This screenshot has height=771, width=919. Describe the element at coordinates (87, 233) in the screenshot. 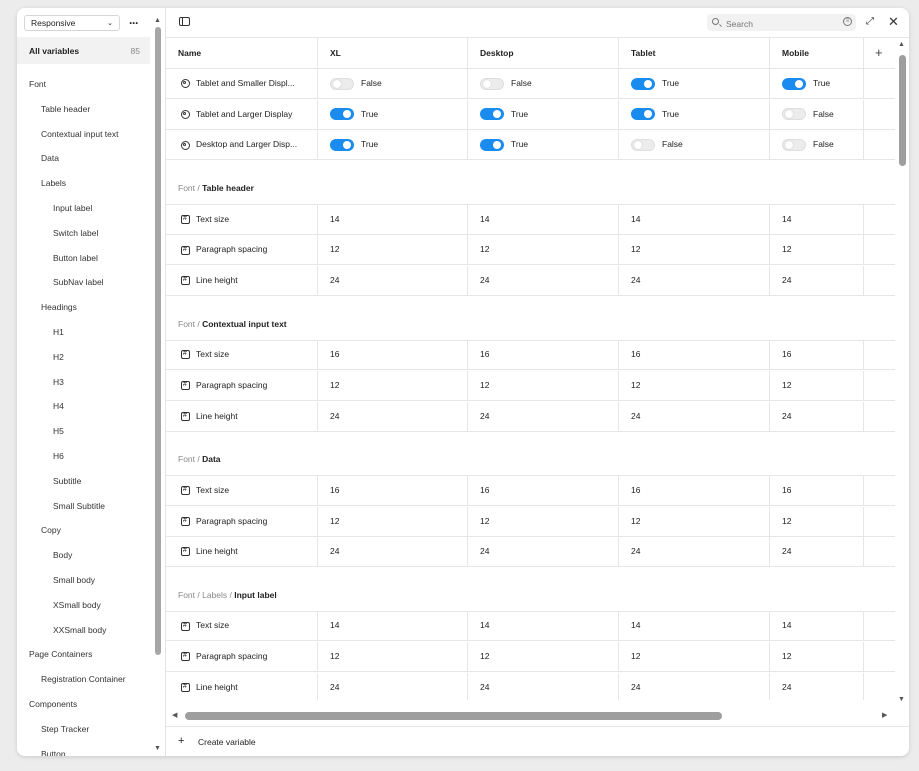

I see `sidebar-item: Switch label` at that location.